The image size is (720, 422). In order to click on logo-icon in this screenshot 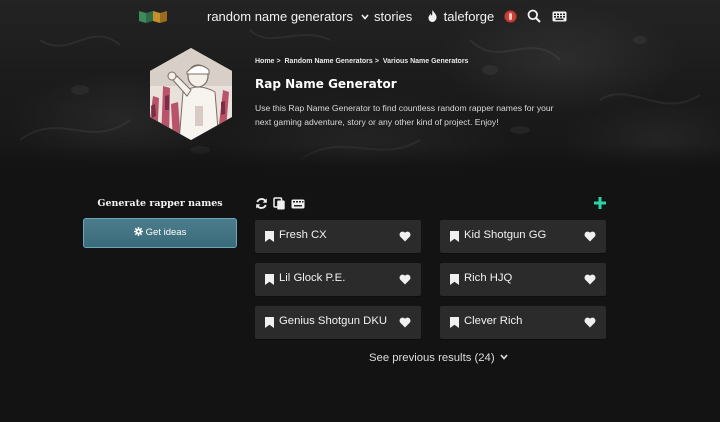, I will do `click(153, 17)`.